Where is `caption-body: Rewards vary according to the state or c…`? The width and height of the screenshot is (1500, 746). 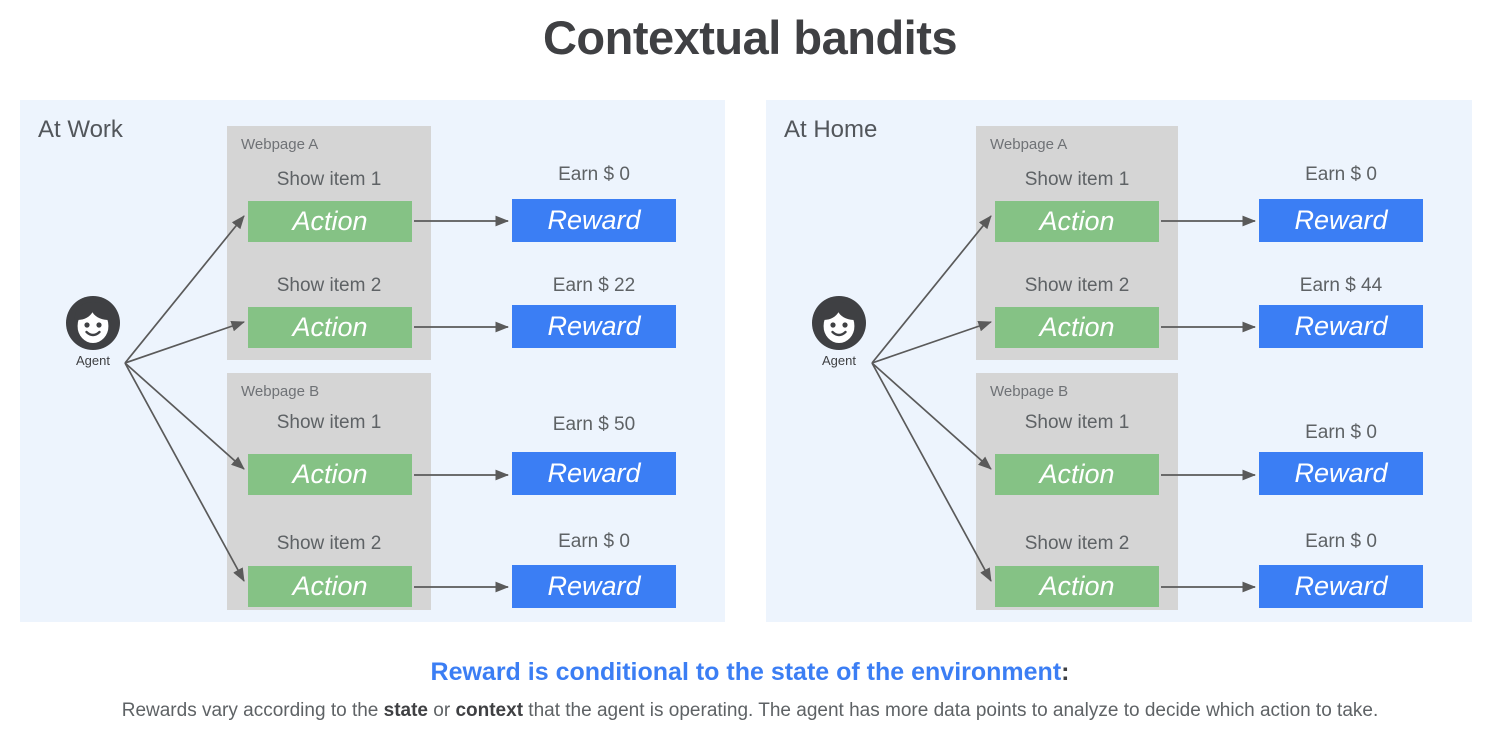 caption-body: Rewards vary according to the state or c… is located at coordinates (750, 711).